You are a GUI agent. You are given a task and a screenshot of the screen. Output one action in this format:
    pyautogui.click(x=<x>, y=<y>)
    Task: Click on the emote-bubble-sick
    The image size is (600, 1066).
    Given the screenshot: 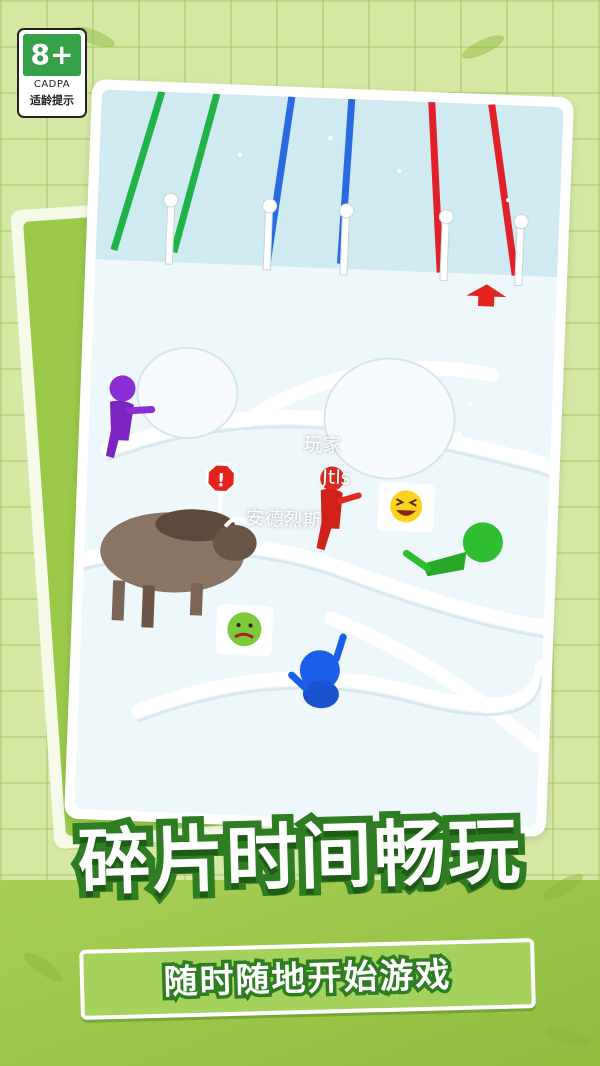 What is the action you would take?
    pyautogui.click(x=244, y=630)
    